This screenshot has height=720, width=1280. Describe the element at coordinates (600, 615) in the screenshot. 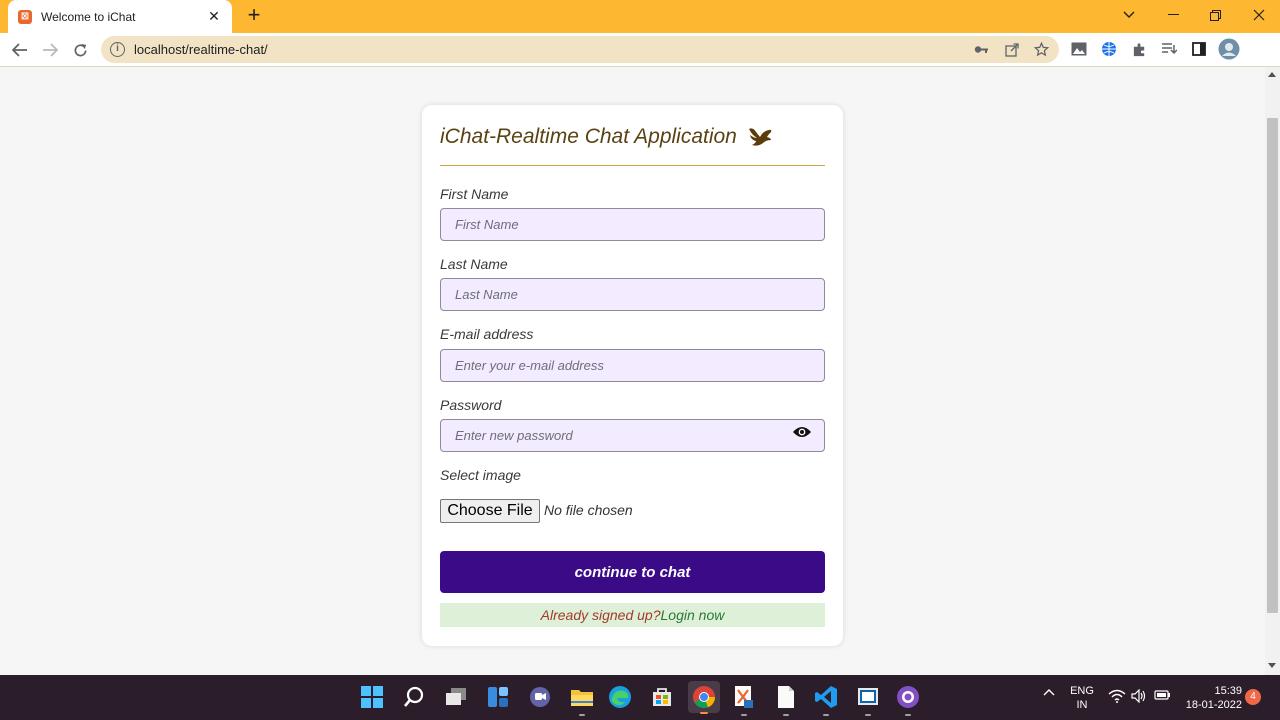

I see `signed-up-text: Already signed up?` at that location.